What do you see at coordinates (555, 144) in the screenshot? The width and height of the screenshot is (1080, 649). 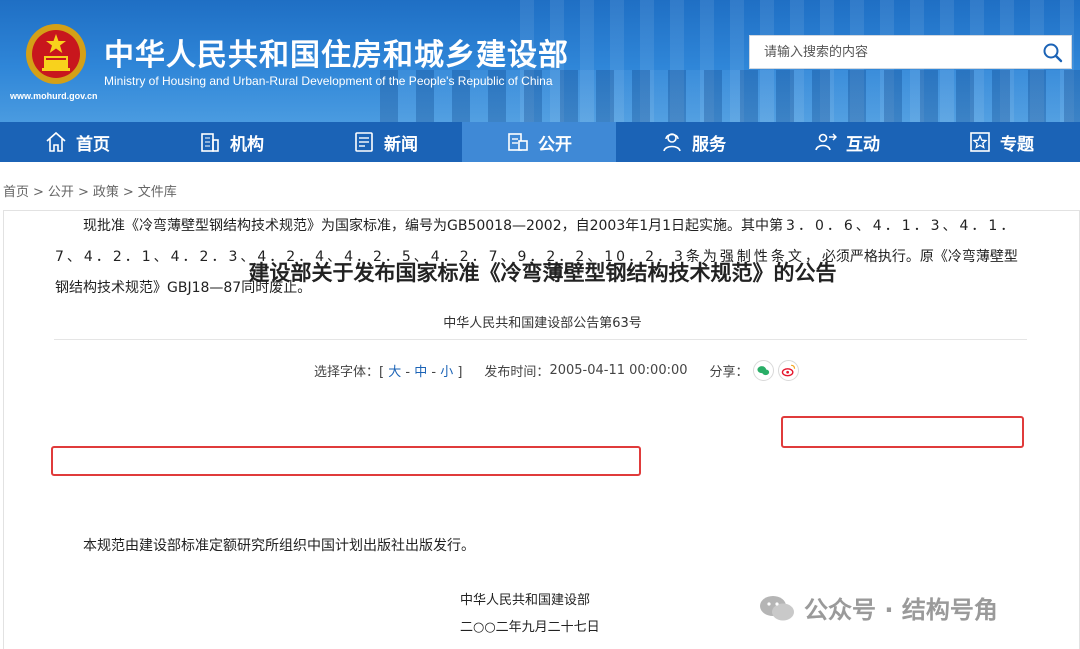 I see `nav-label: 公开` at bounding box center [555, 144].